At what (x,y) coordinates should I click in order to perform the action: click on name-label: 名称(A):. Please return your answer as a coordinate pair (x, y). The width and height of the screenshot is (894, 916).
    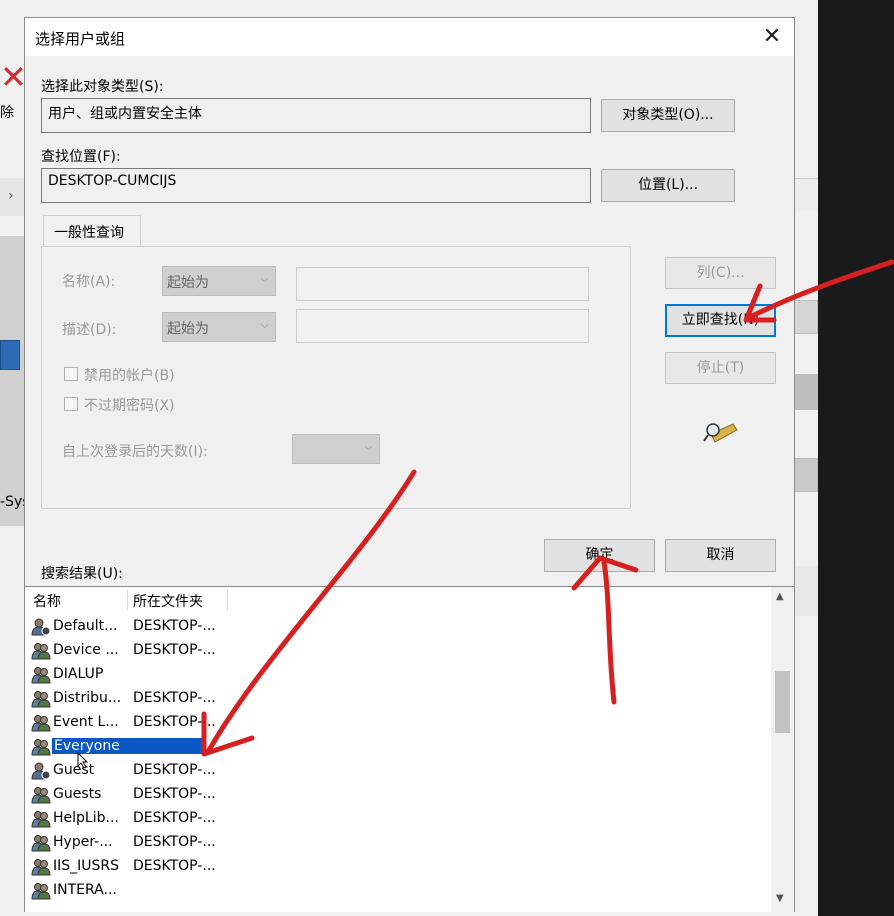
    Looking at the image, I should click on (89, 282).